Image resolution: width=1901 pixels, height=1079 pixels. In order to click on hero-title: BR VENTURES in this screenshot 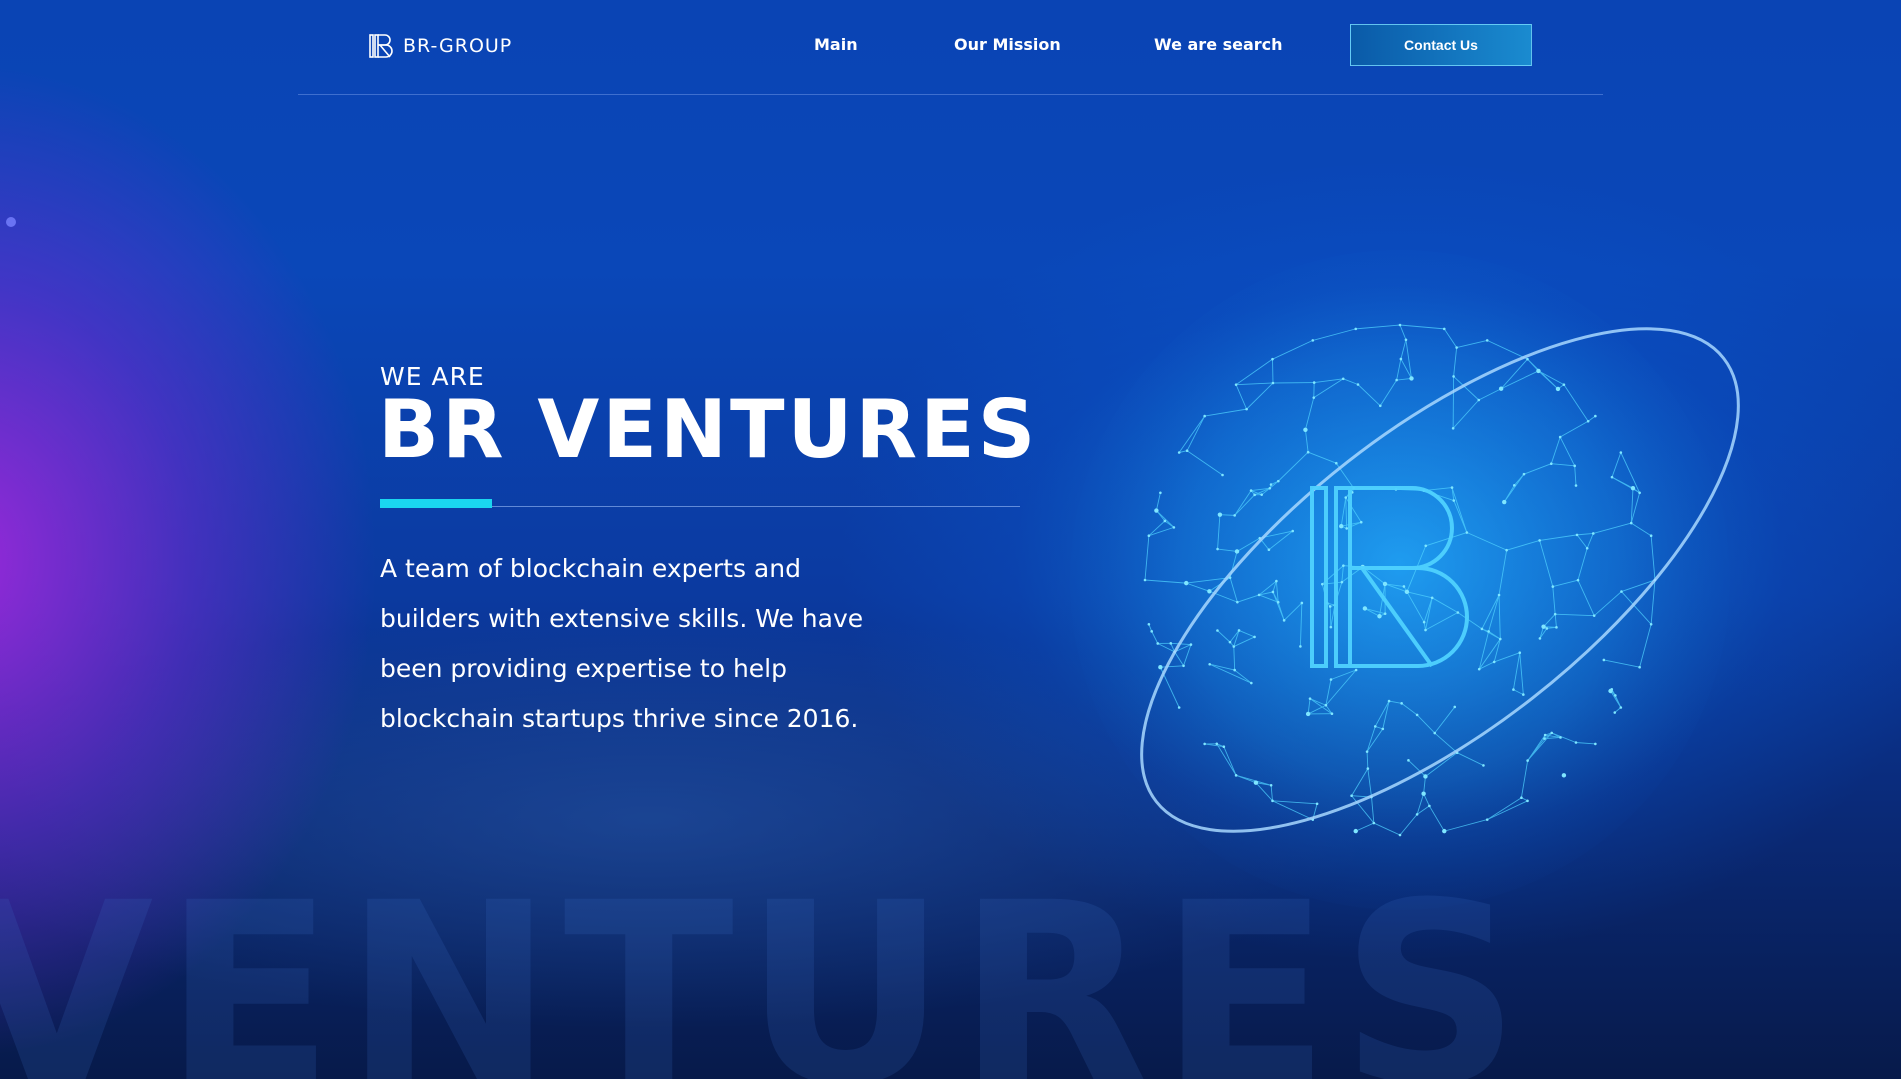, I will do `click(708, 429)`.